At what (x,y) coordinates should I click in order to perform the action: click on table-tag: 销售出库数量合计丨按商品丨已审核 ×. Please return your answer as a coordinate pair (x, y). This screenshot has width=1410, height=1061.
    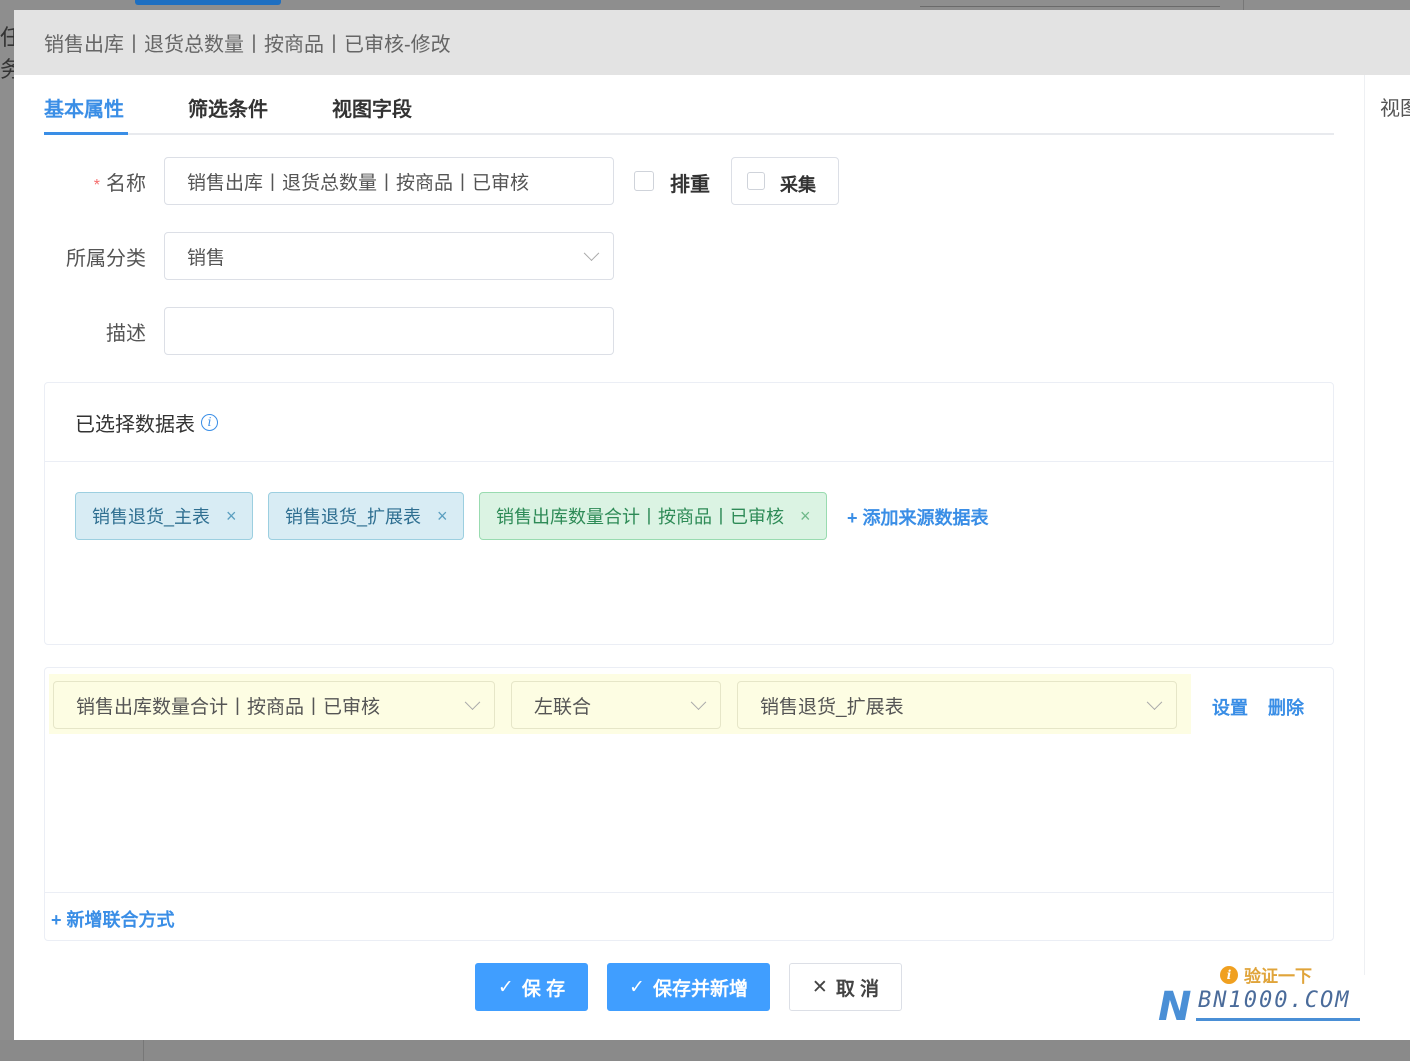
    Looking at the image, I should click on (653, 516).